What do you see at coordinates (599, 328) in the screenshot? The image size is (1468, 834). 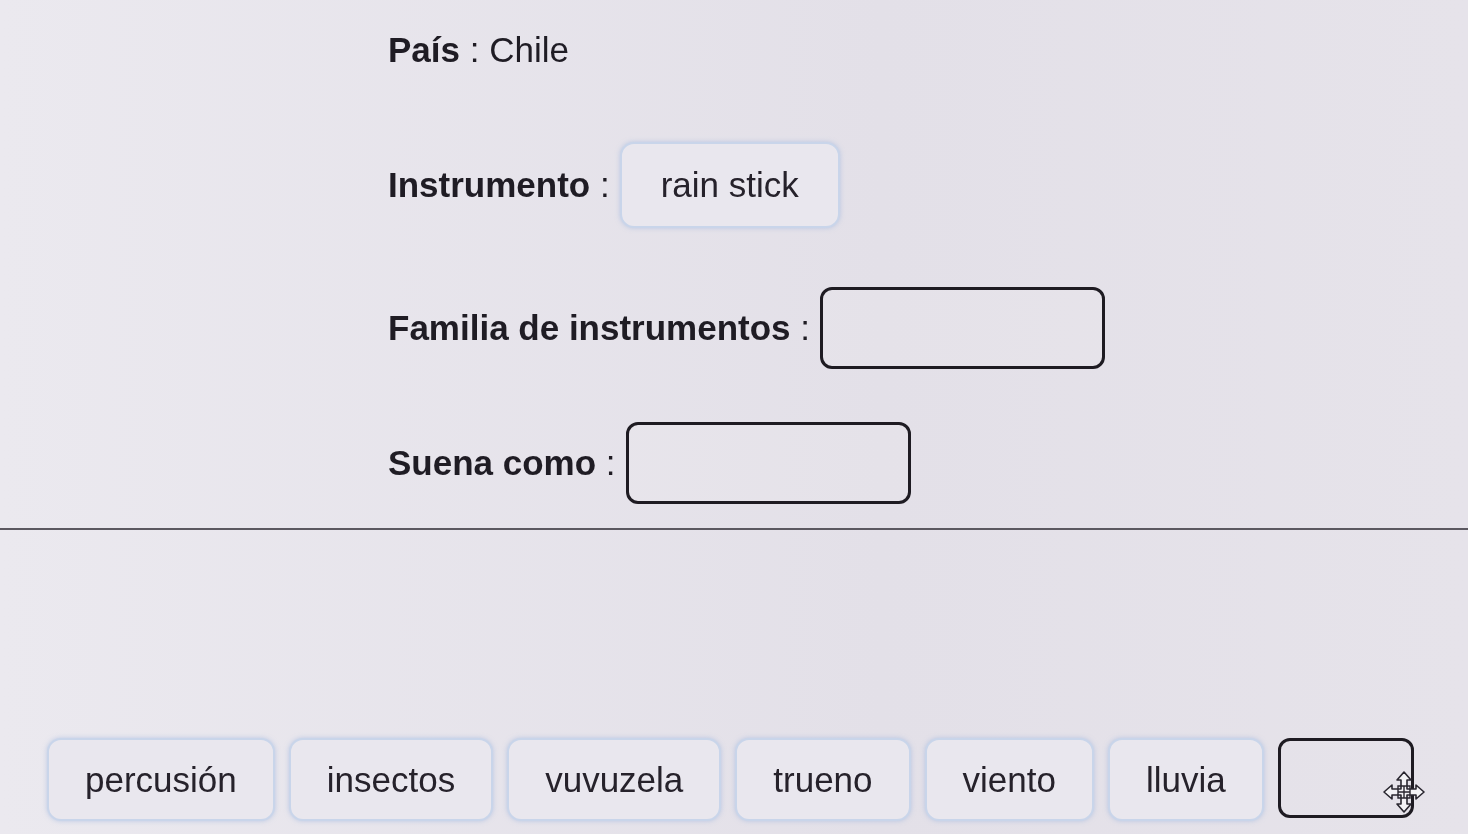 I see `field-label: Familia de instrumentos :` at bounding box center [599, 328].